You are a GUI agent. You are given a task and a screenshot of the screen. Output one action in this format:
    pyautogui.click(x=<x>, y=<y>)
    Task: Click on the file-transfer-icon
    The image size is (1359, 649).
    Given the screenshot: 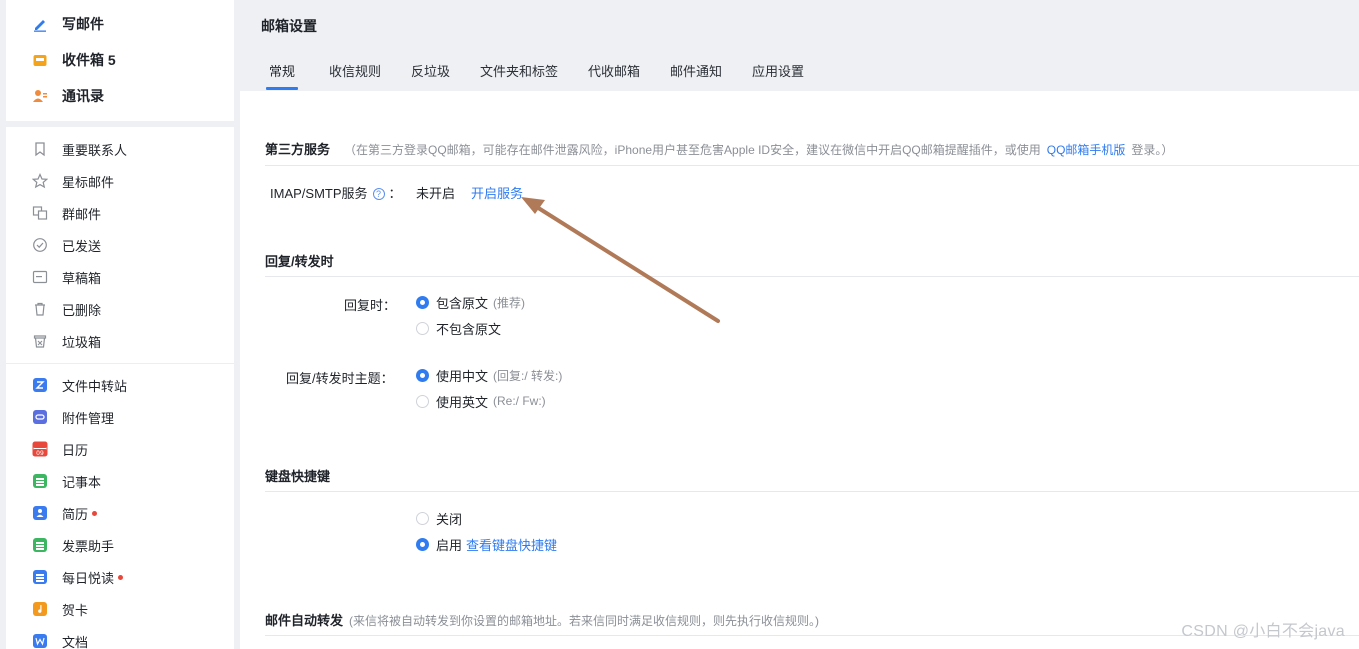 What is the action you would take?
    pyautogui.click(x=40, y=385)
    